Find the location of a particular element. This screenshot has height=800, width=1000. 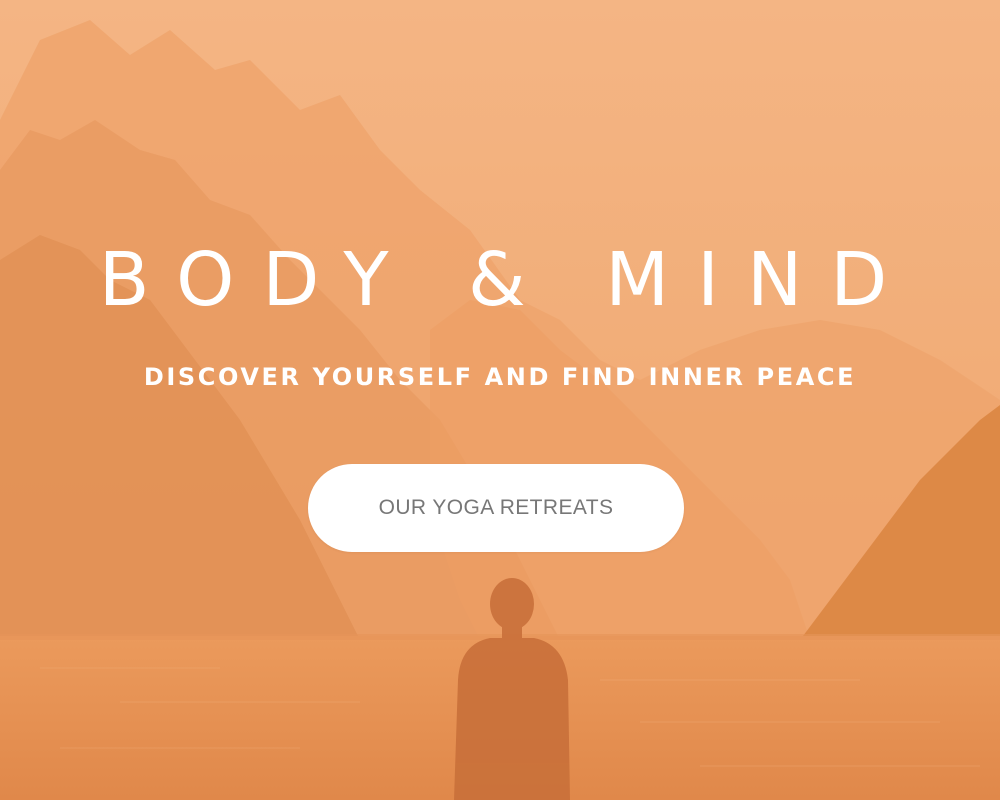

hero-title: BODY & MIND is located at coordinates (507, 280).